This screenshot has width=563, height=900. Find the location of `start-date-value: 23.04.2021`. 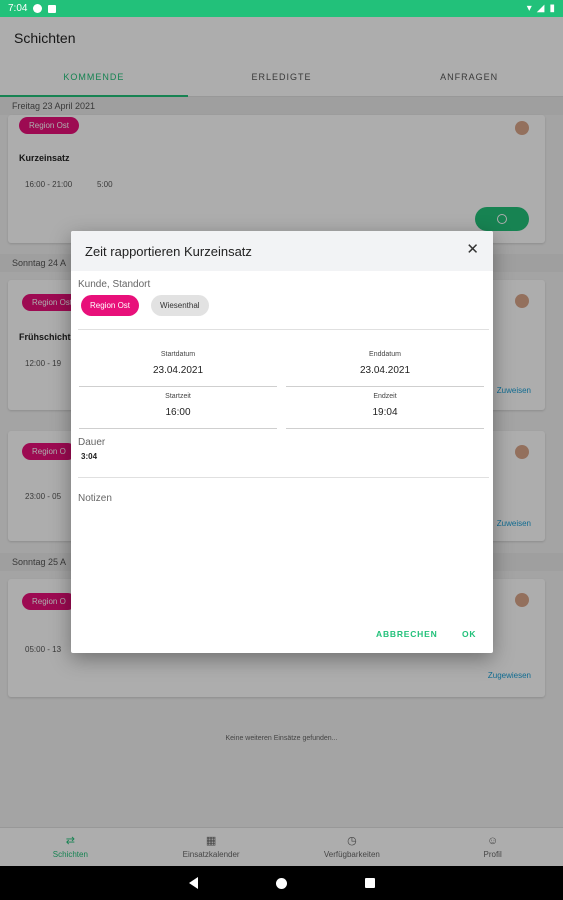

start-date-value: 23.04.2021 is located at coordinates (178, 370).